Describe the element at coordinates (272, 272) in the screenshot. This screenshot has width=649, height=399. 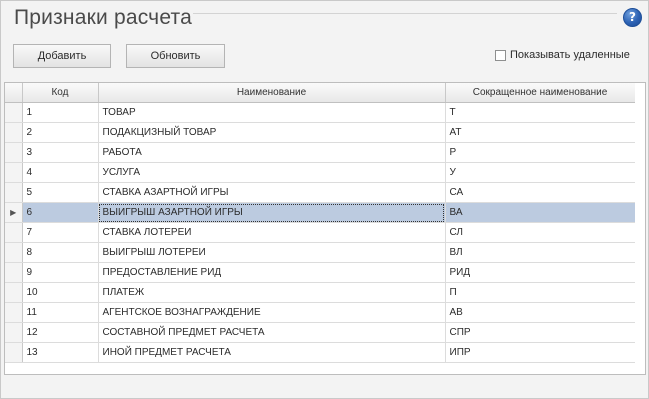
I see `cell-name: ПРЕДОСТАВЛЕНИЕ РИД` at that location.